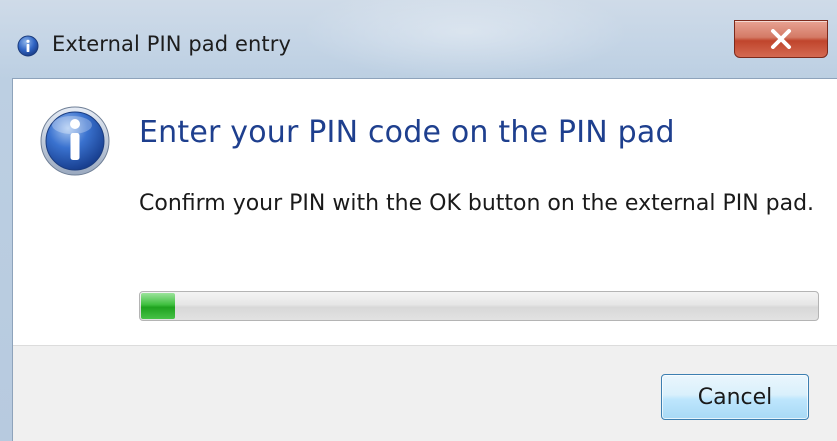 The height and width of the screenshot is (441, 837). Describe the element at coordinates (735, 397) in the screenshot. I see `cancel-button: Cancel` at that location.